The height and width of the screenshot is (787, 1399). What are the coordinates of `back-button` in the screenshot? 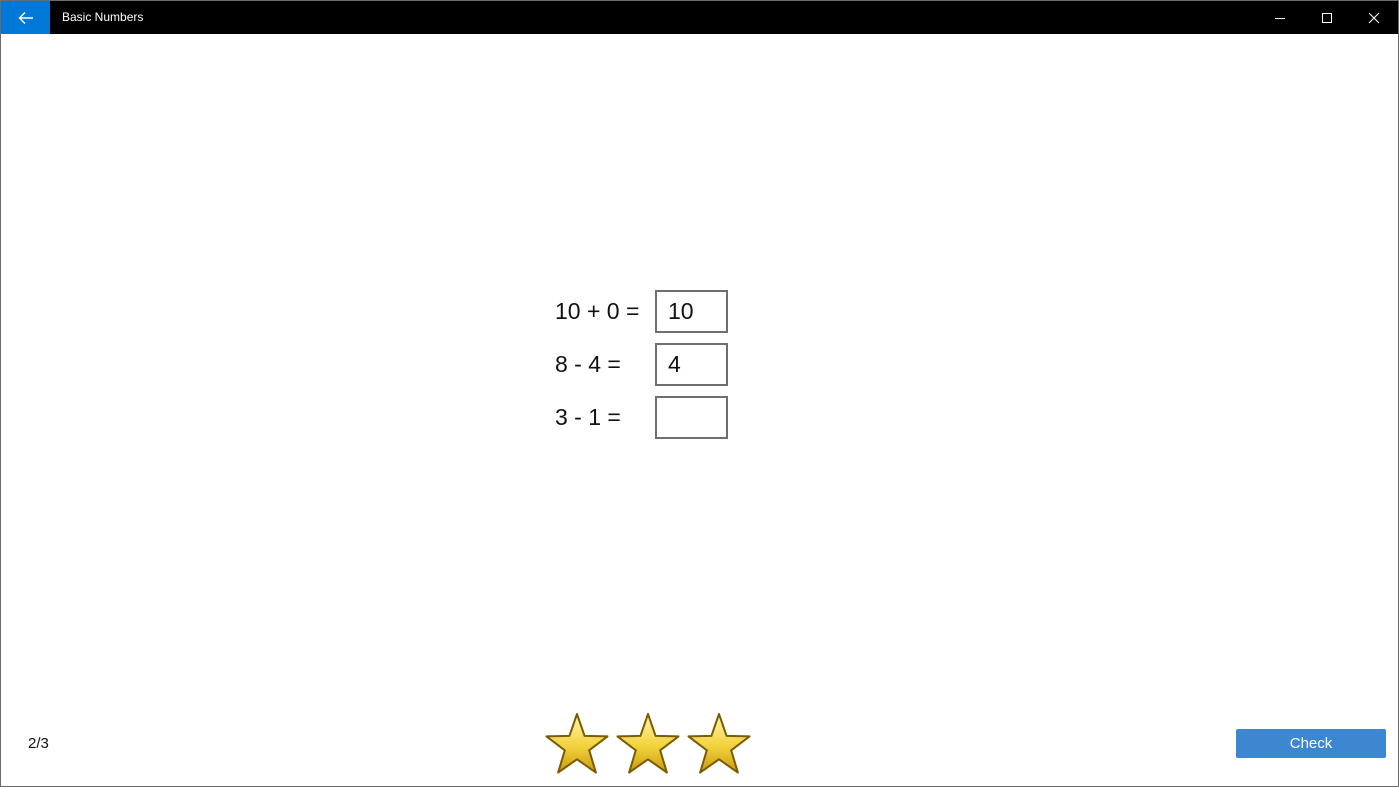 It's located at (25, 17).